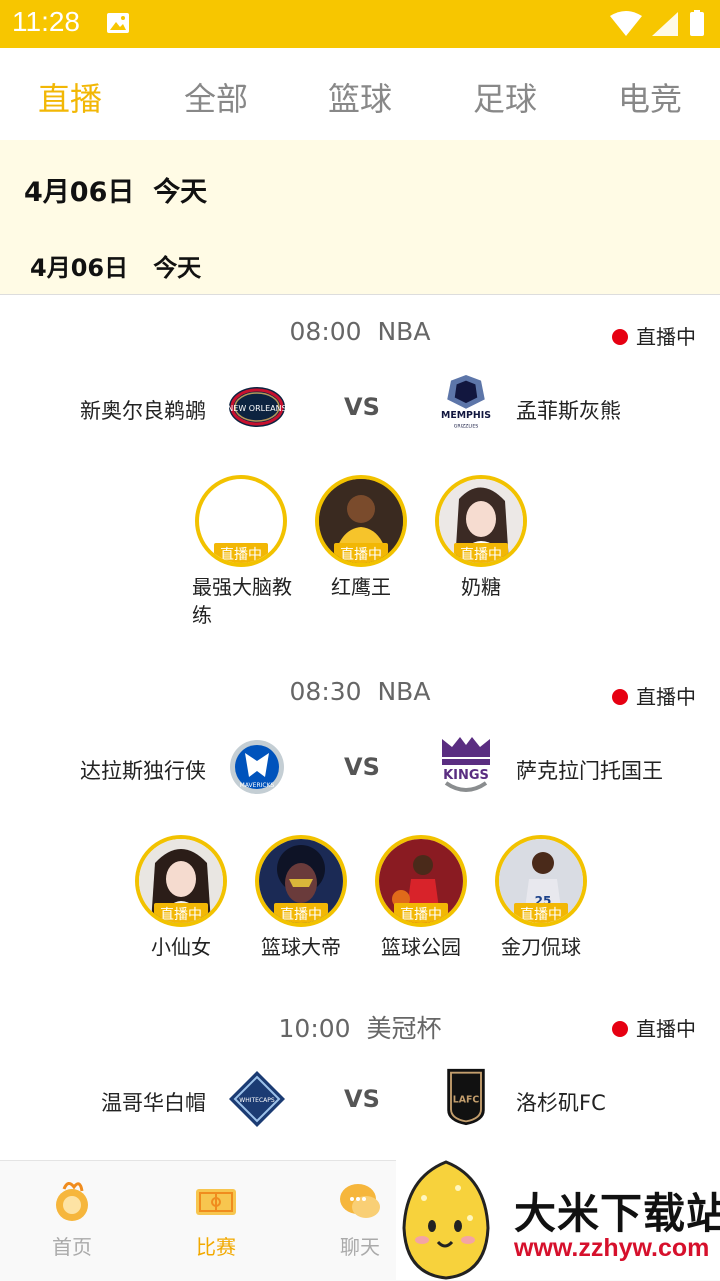 The width and height of the screenshot is (720, 1281). What do you see at coordinates (46, 21) in the screenshot?
I see `status-time: 11:28` at bounding box center [46, 21].